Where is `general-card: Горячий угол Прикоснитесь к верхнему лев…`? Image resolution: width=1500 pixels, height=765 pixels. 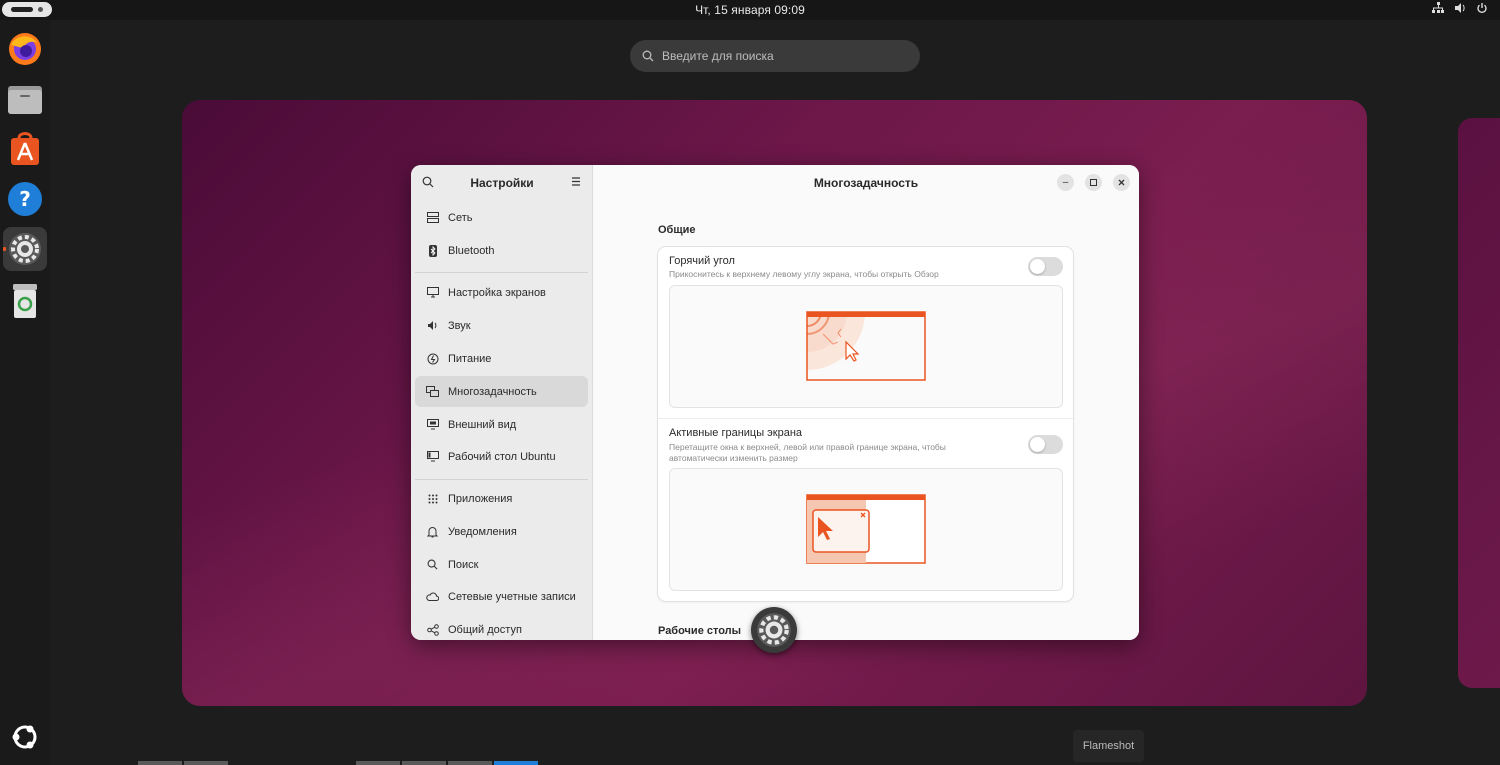 general-card: Горячий угол Прикоснитесь к верхнему лев… is located at coordinates (865, 424).